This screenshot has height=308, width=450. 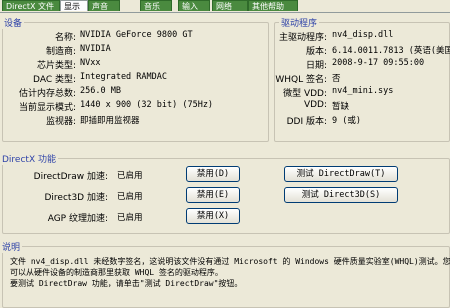 I want to click on driver-whql-value: 否, so click(x=336, y=79).